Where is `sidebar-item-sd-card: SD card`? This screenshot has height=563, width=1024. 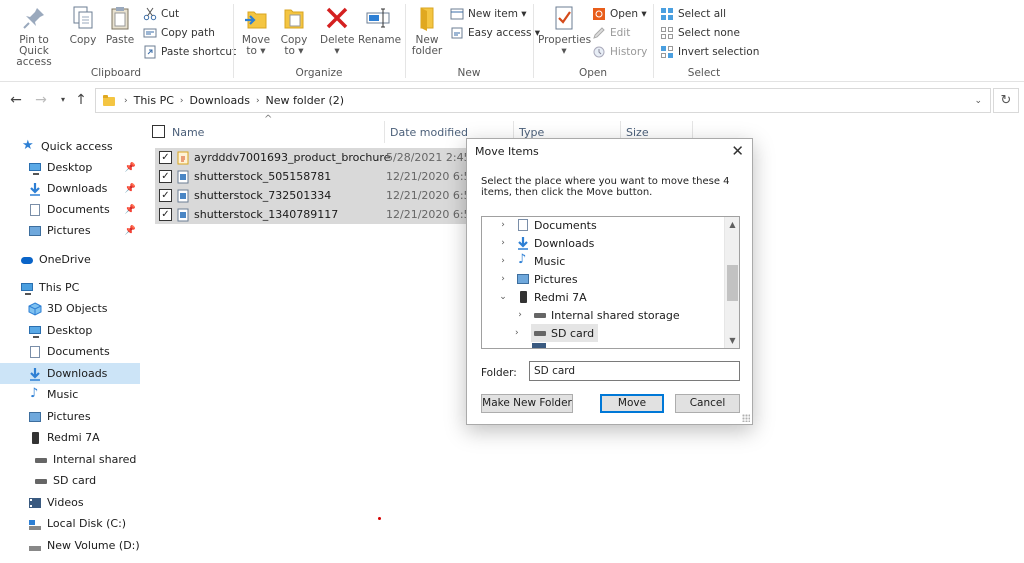 sidebar-item-sd-card: SD card is located at coordinates (70, 480).